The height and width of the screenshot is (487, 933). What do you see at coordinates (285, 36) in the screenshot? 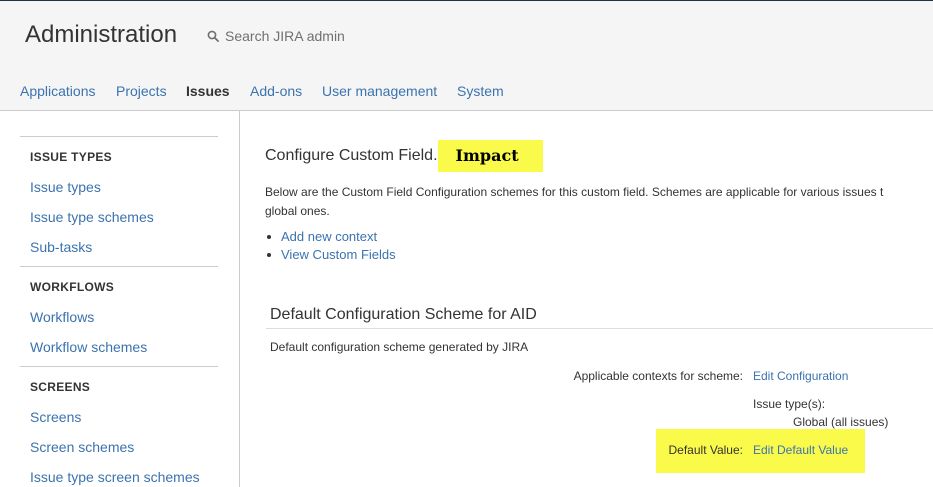
I see `search-placeholder: Search JIRA admin` at bounding box center [285, 36].